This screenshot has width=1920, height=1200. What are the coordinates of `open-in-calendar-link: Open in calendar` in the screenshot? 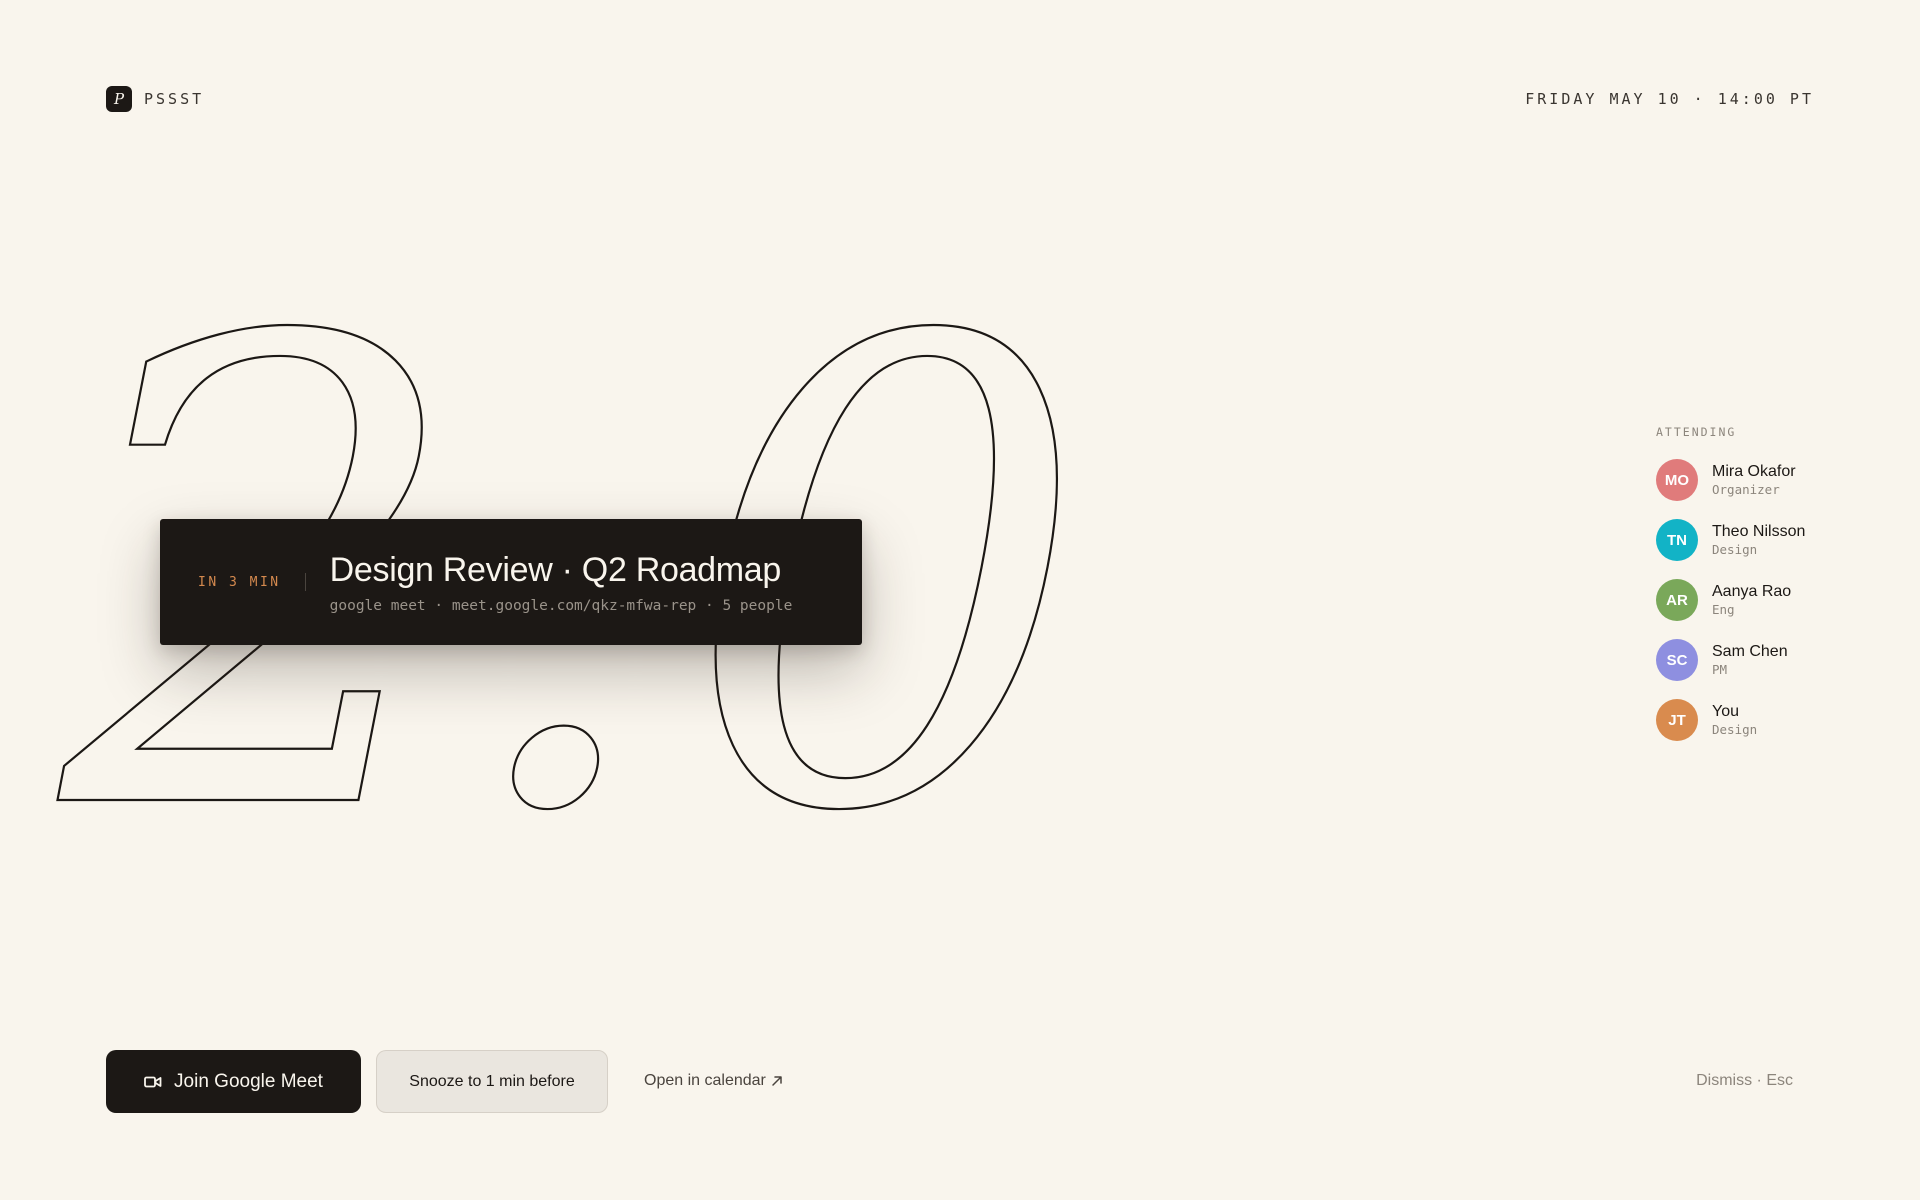 It's located at (714, 1081).